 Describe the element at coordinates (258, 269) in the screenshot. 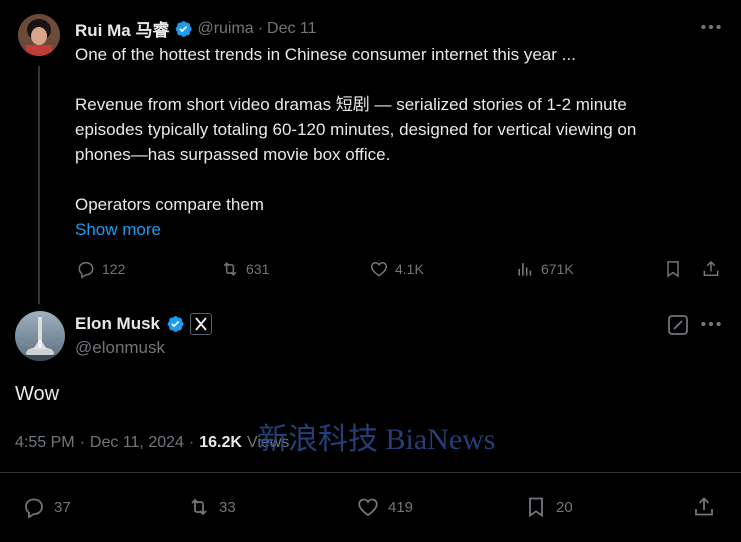

I see `repost-count: 631` at that location.